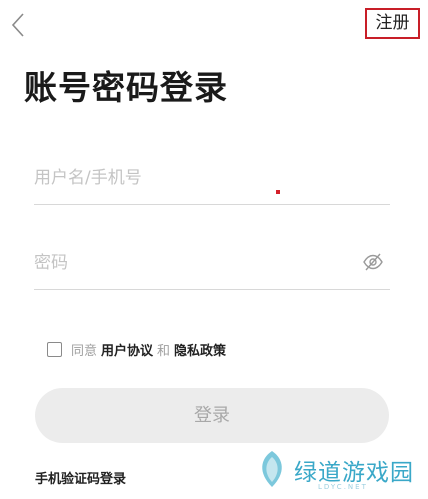 This screenshot has height=499, width=428. What do you see at coordinates (194, 178) in the screenshot?
I see `username-input` at bounding box center [194, 178].